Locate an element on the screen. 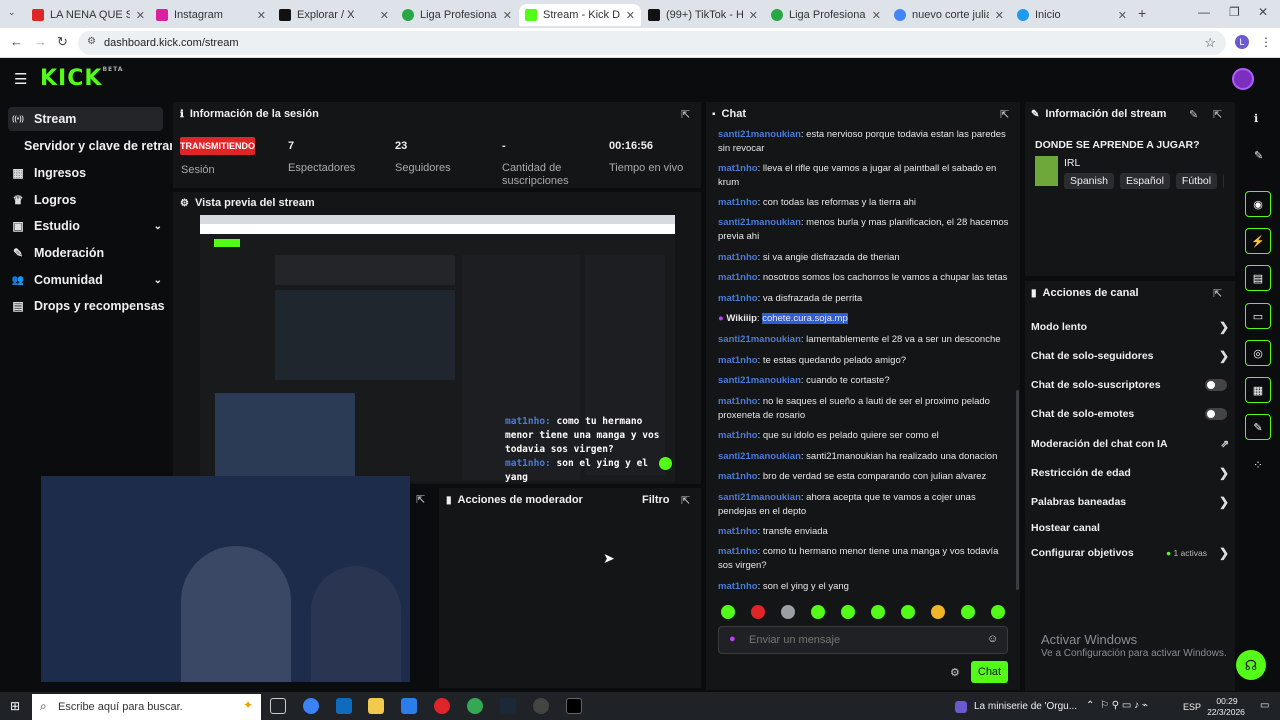  tray-chevron-up-icon: ⌃ is located at coordinates (1090, 705).